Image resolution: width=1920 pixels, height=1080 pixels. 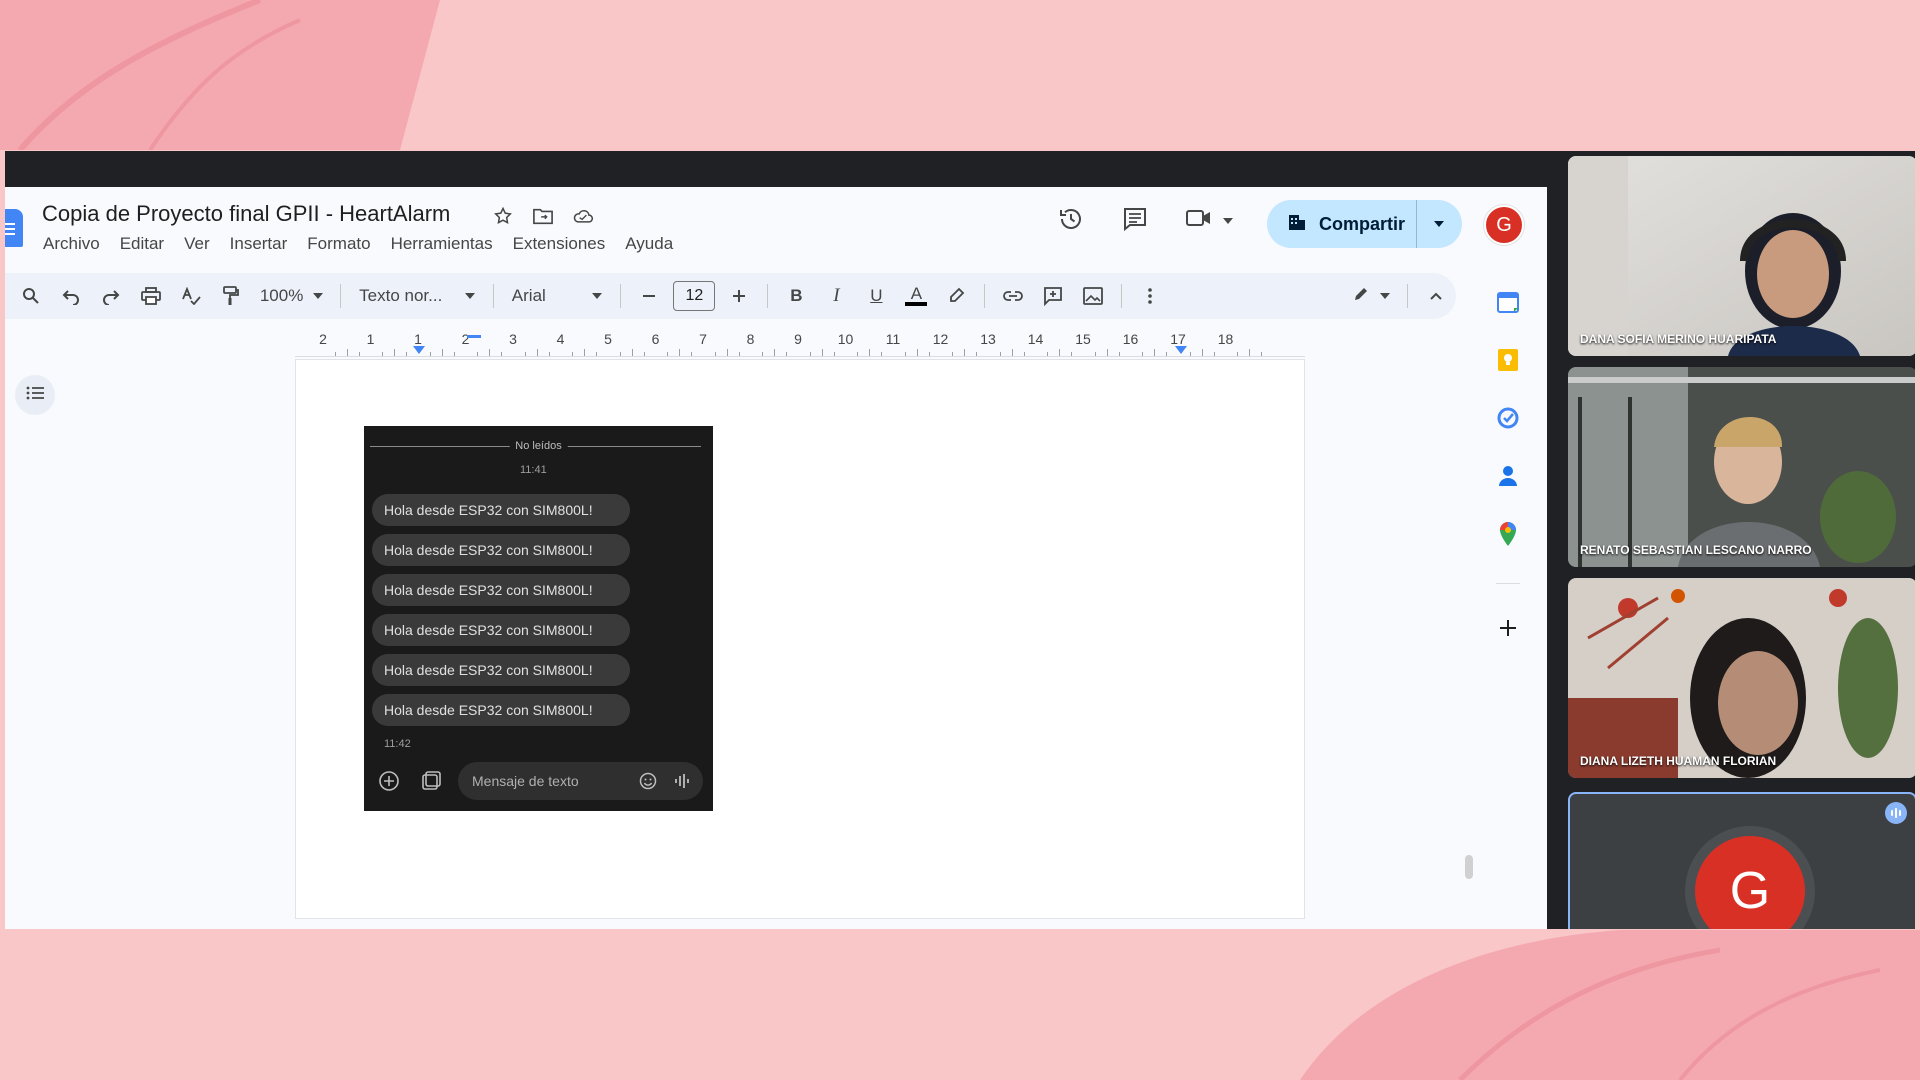 What do you see at coordinates (649, 244) in the screenshot?
I see `menu-ayuda: Ayuda` at bounding box center [649, 244].